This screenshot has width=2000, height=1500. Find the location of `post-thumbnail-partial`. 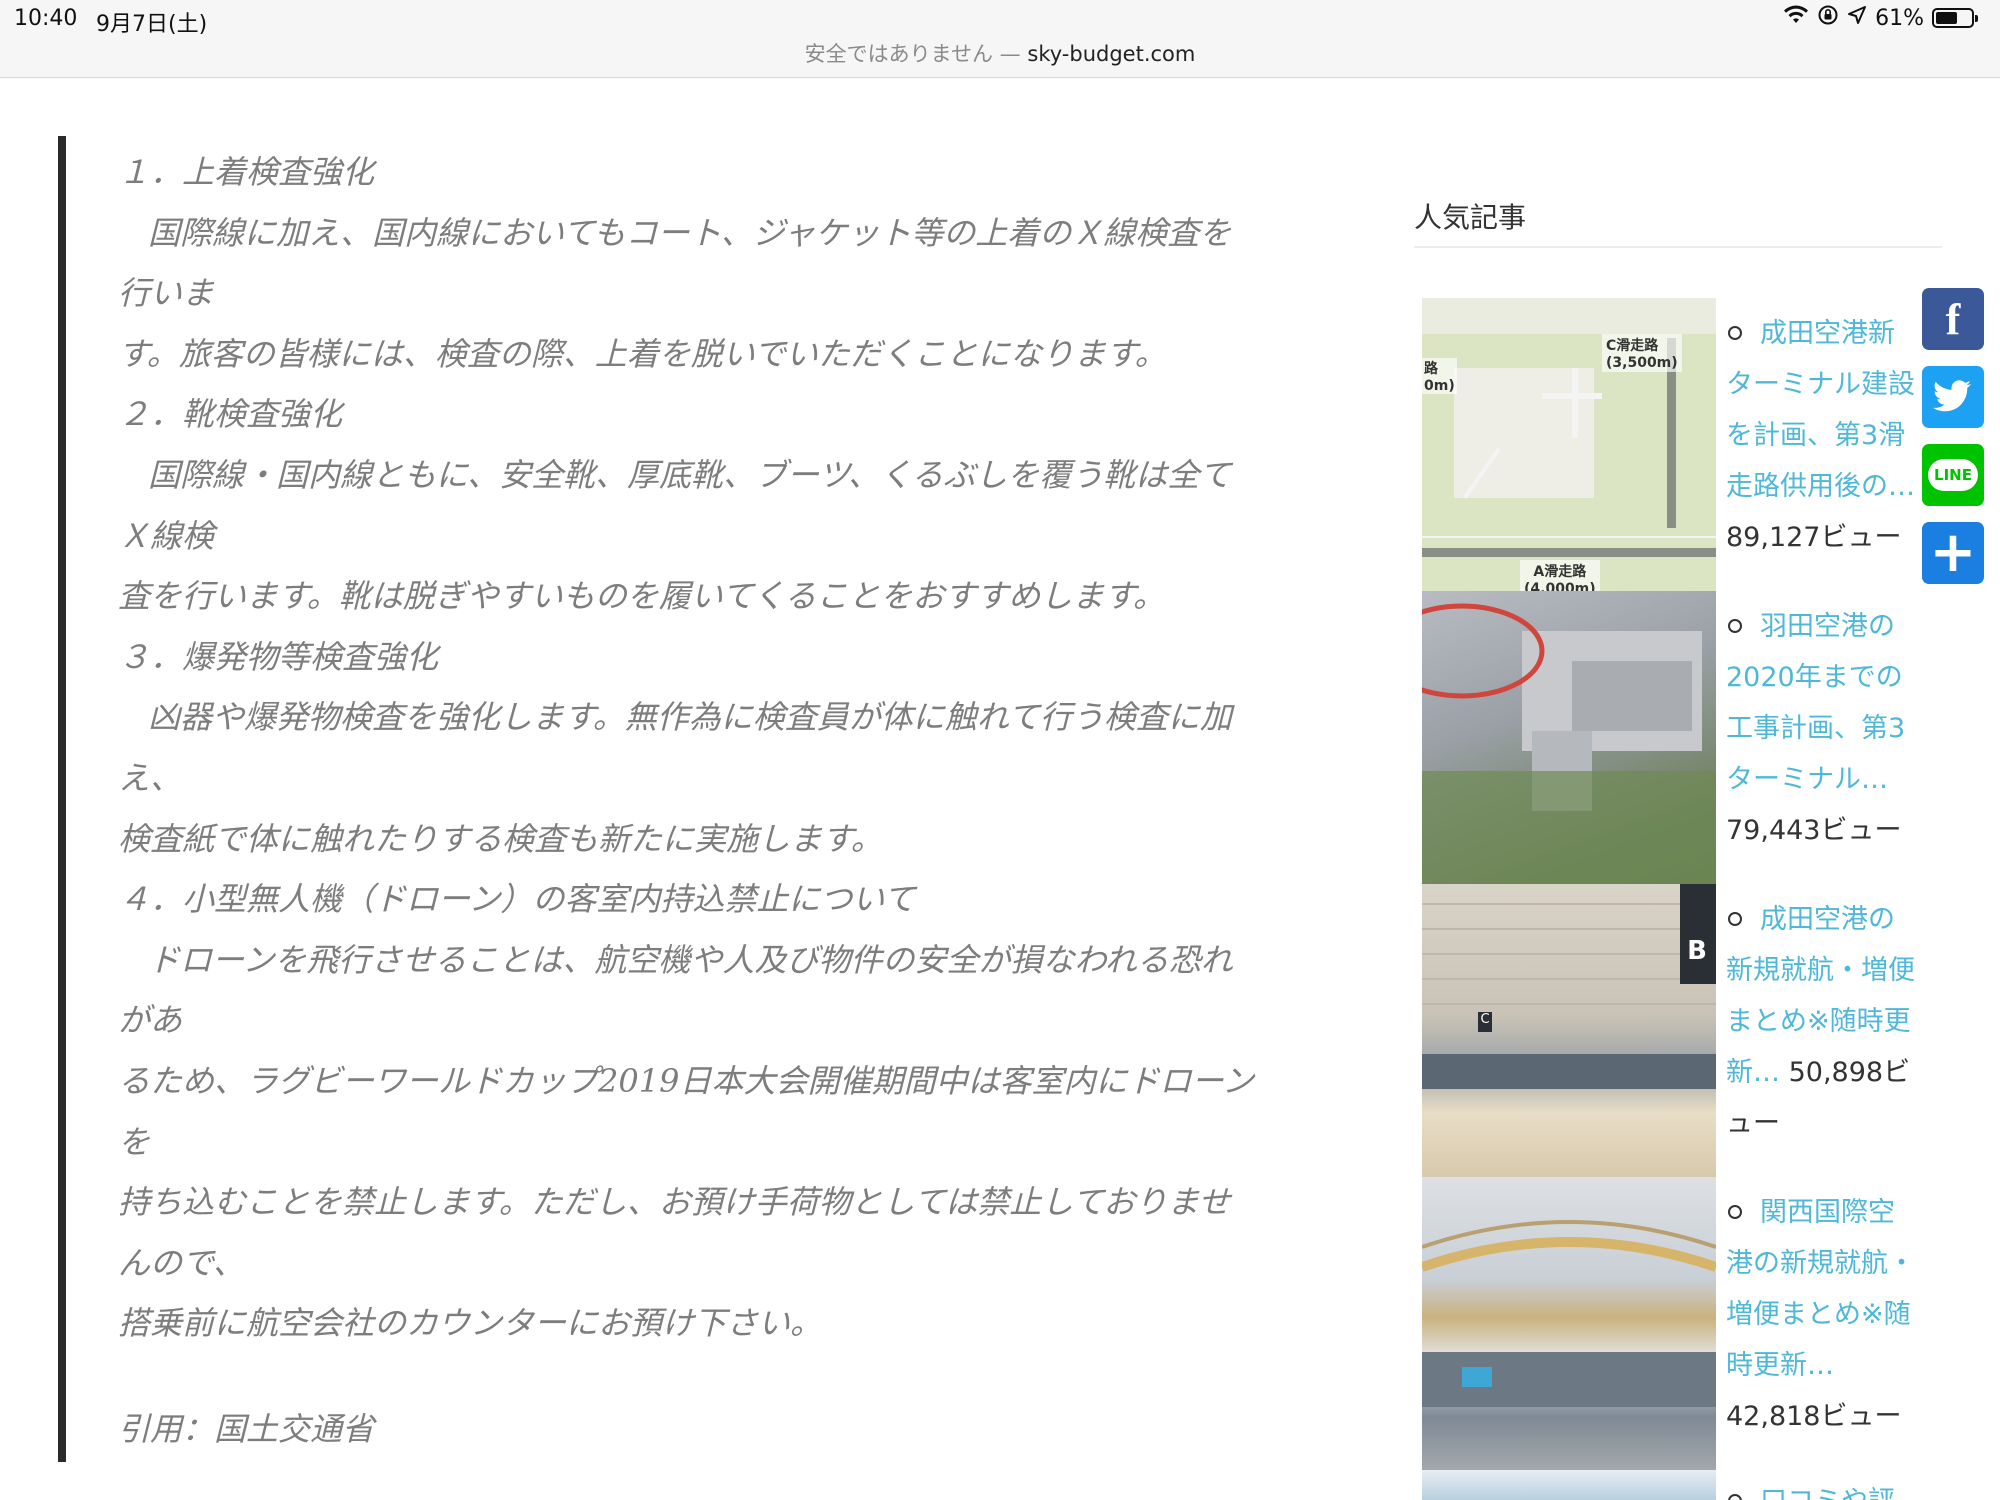

post-thumbnail-partial is located at coordinates (1569, 1485).